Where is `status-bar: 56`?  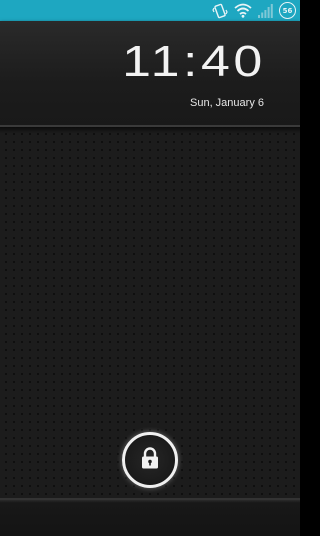
status-bar: 56 is located at coordinates (150, 10).